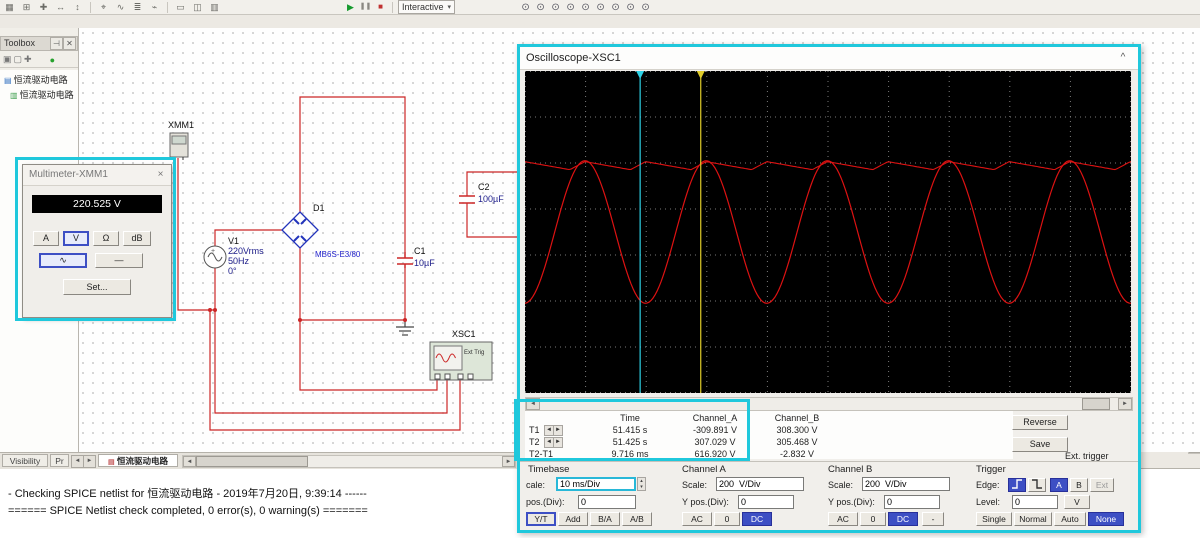 The height and width of the screenshot is (538, 1200). What do you see at coordinates (558, 430) in the screenshot?
I see `cursor1-right-icon: ►` at bounding box center [558, 430].